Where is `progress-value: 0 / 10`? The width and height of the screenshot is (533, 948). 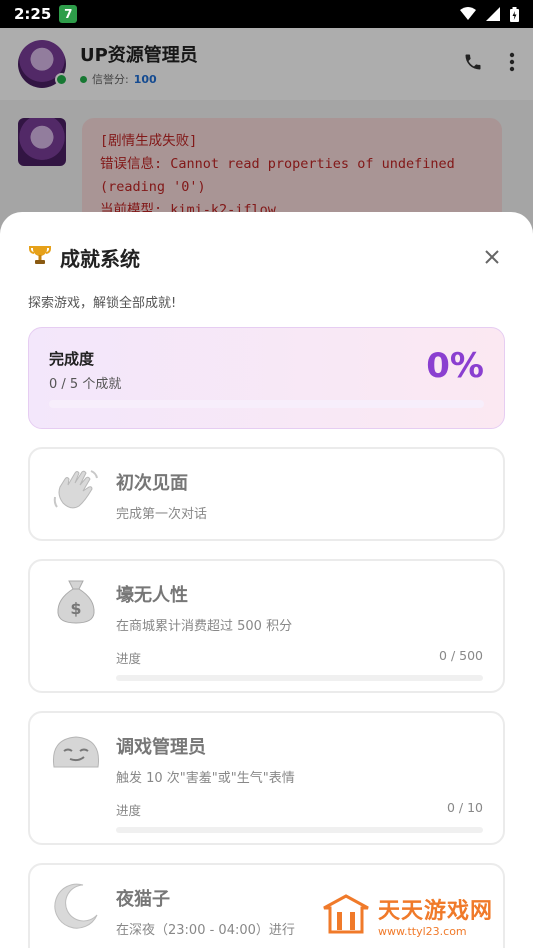
progress-value: 0 / 10 is located at coordinates (464, 807).